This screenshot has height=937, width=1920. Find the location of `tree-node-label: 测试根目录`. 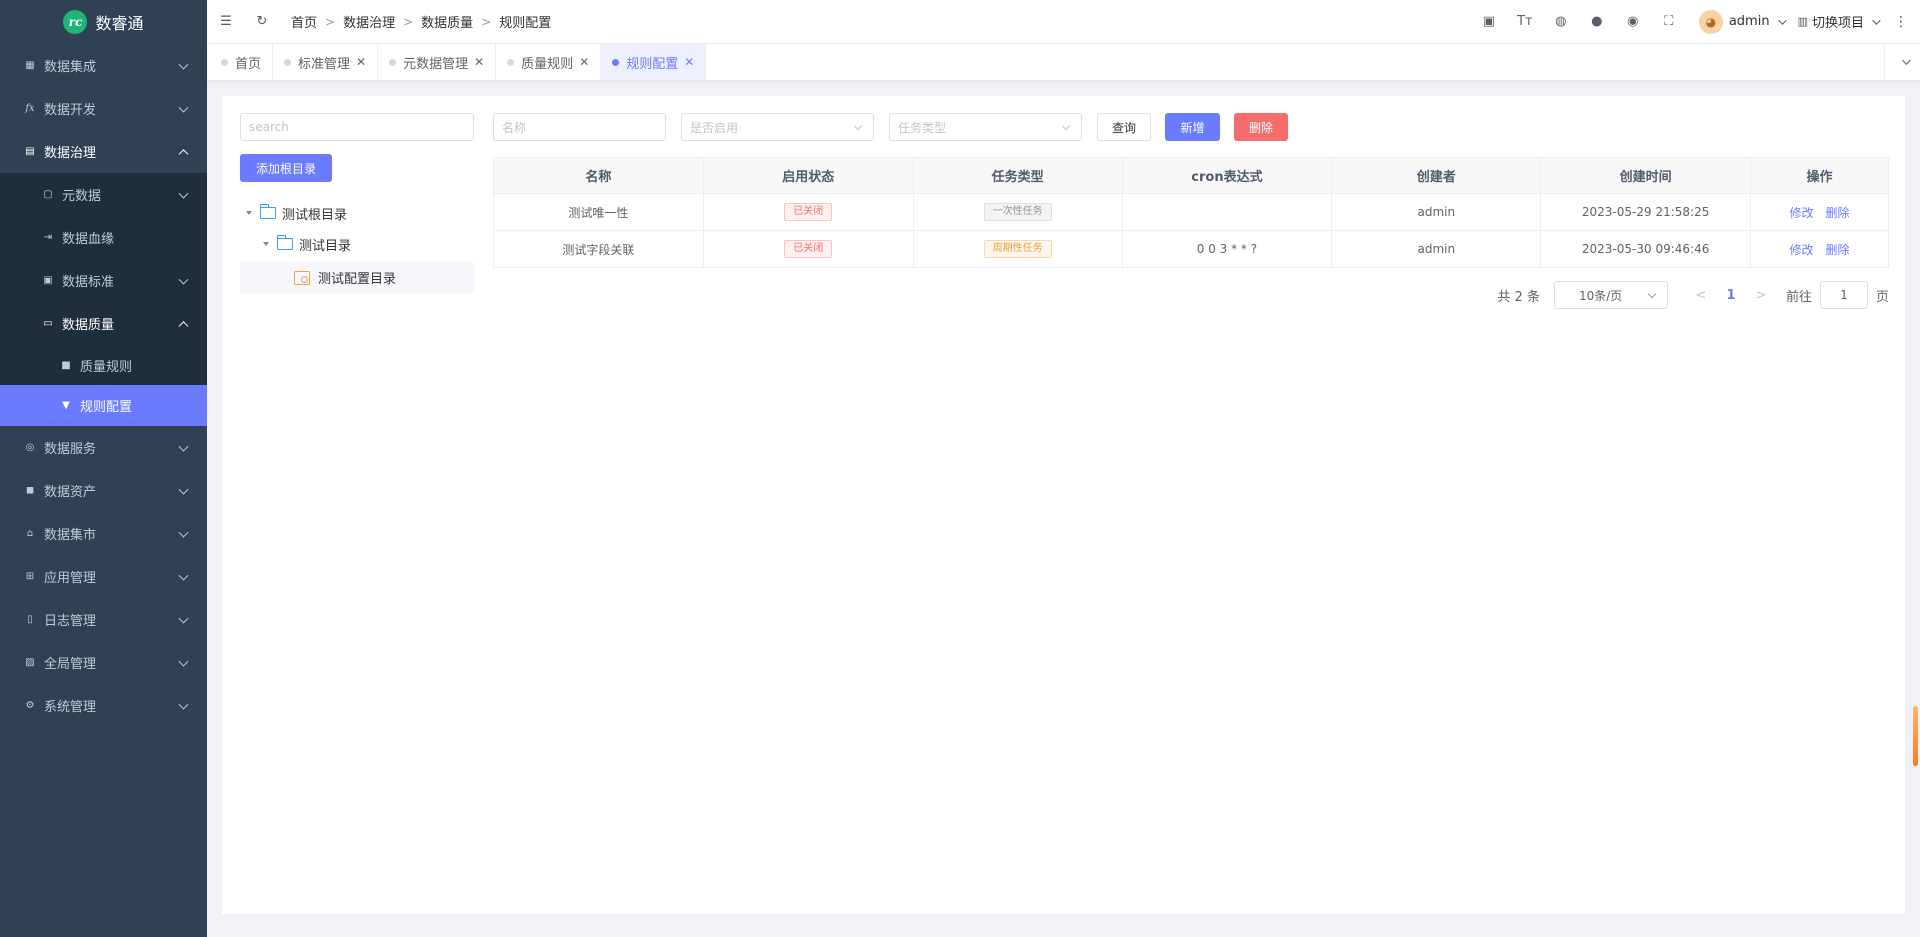

tree-node-label: 测试根目录 is located at coordinates (315, 215).